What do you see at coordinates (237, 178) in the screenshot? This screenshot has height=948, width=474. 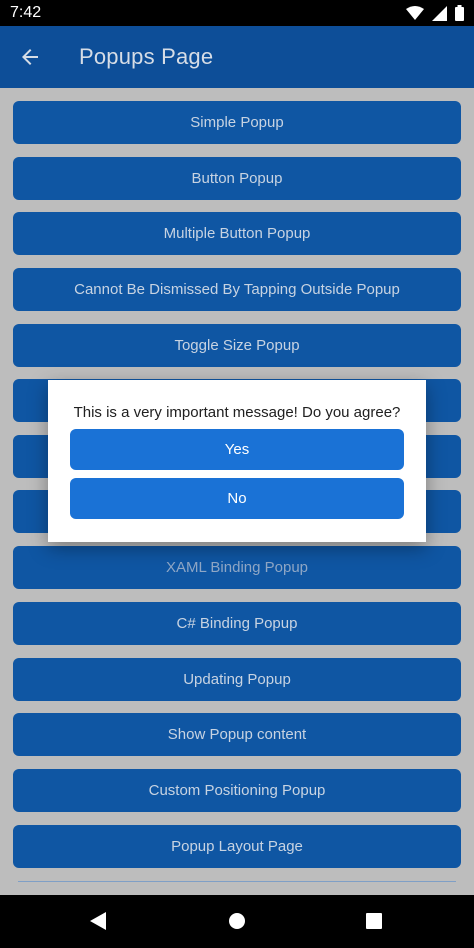 I see `button-popup-button: Button Popup` at bounding box center [237, 178].